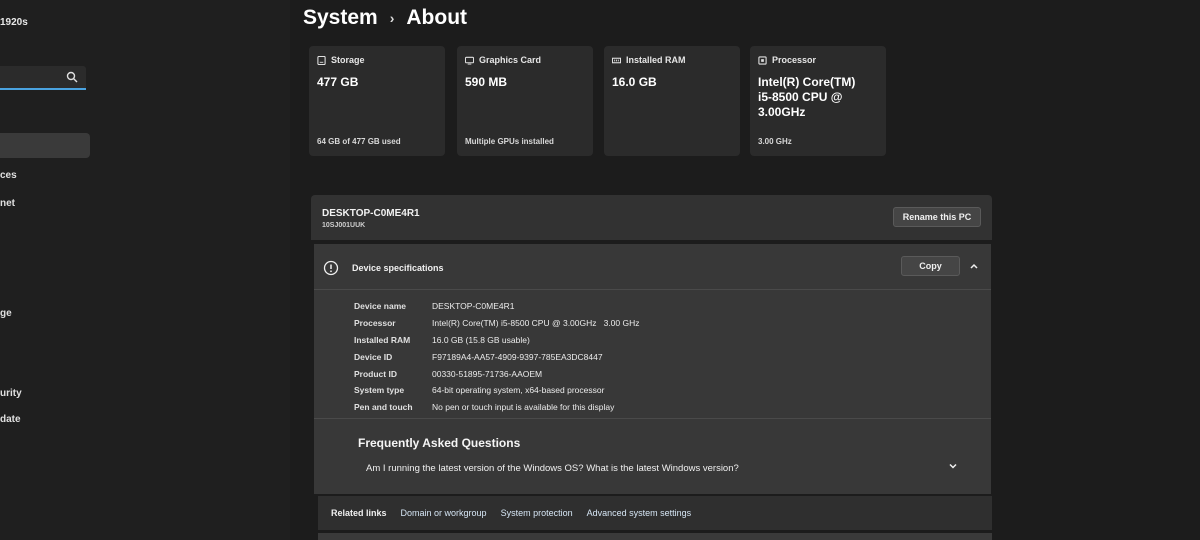 The image size is (1200, 540). What do you see at coordinates (652, 267) in the screenshot?
I see `device-specifications-header: Device specifications Copy` at bounding box center [652, 267].